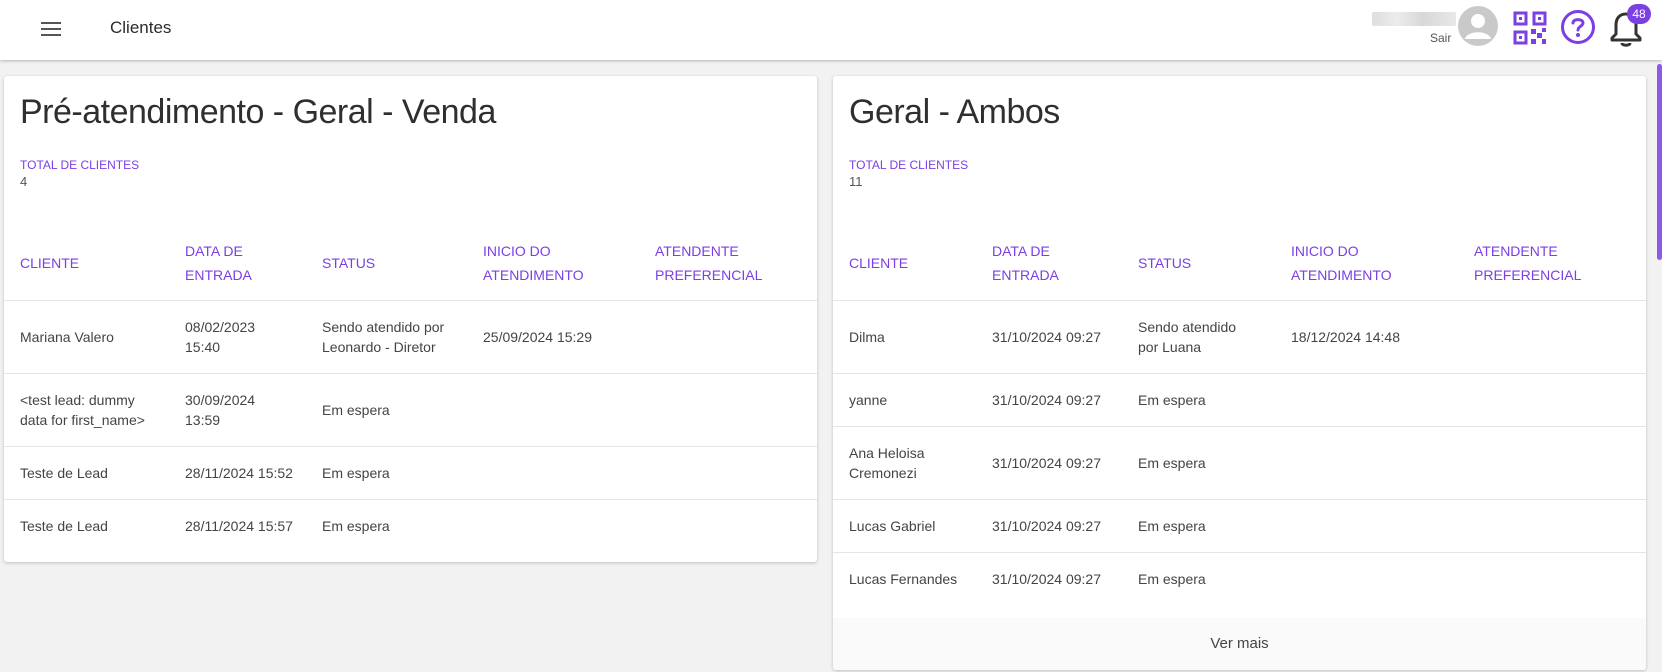 The height and width of the screenshot is (672, 1662). I want to click on cell-status: Sendo atendido por Leonardo - Diretor, so click(402, 337).